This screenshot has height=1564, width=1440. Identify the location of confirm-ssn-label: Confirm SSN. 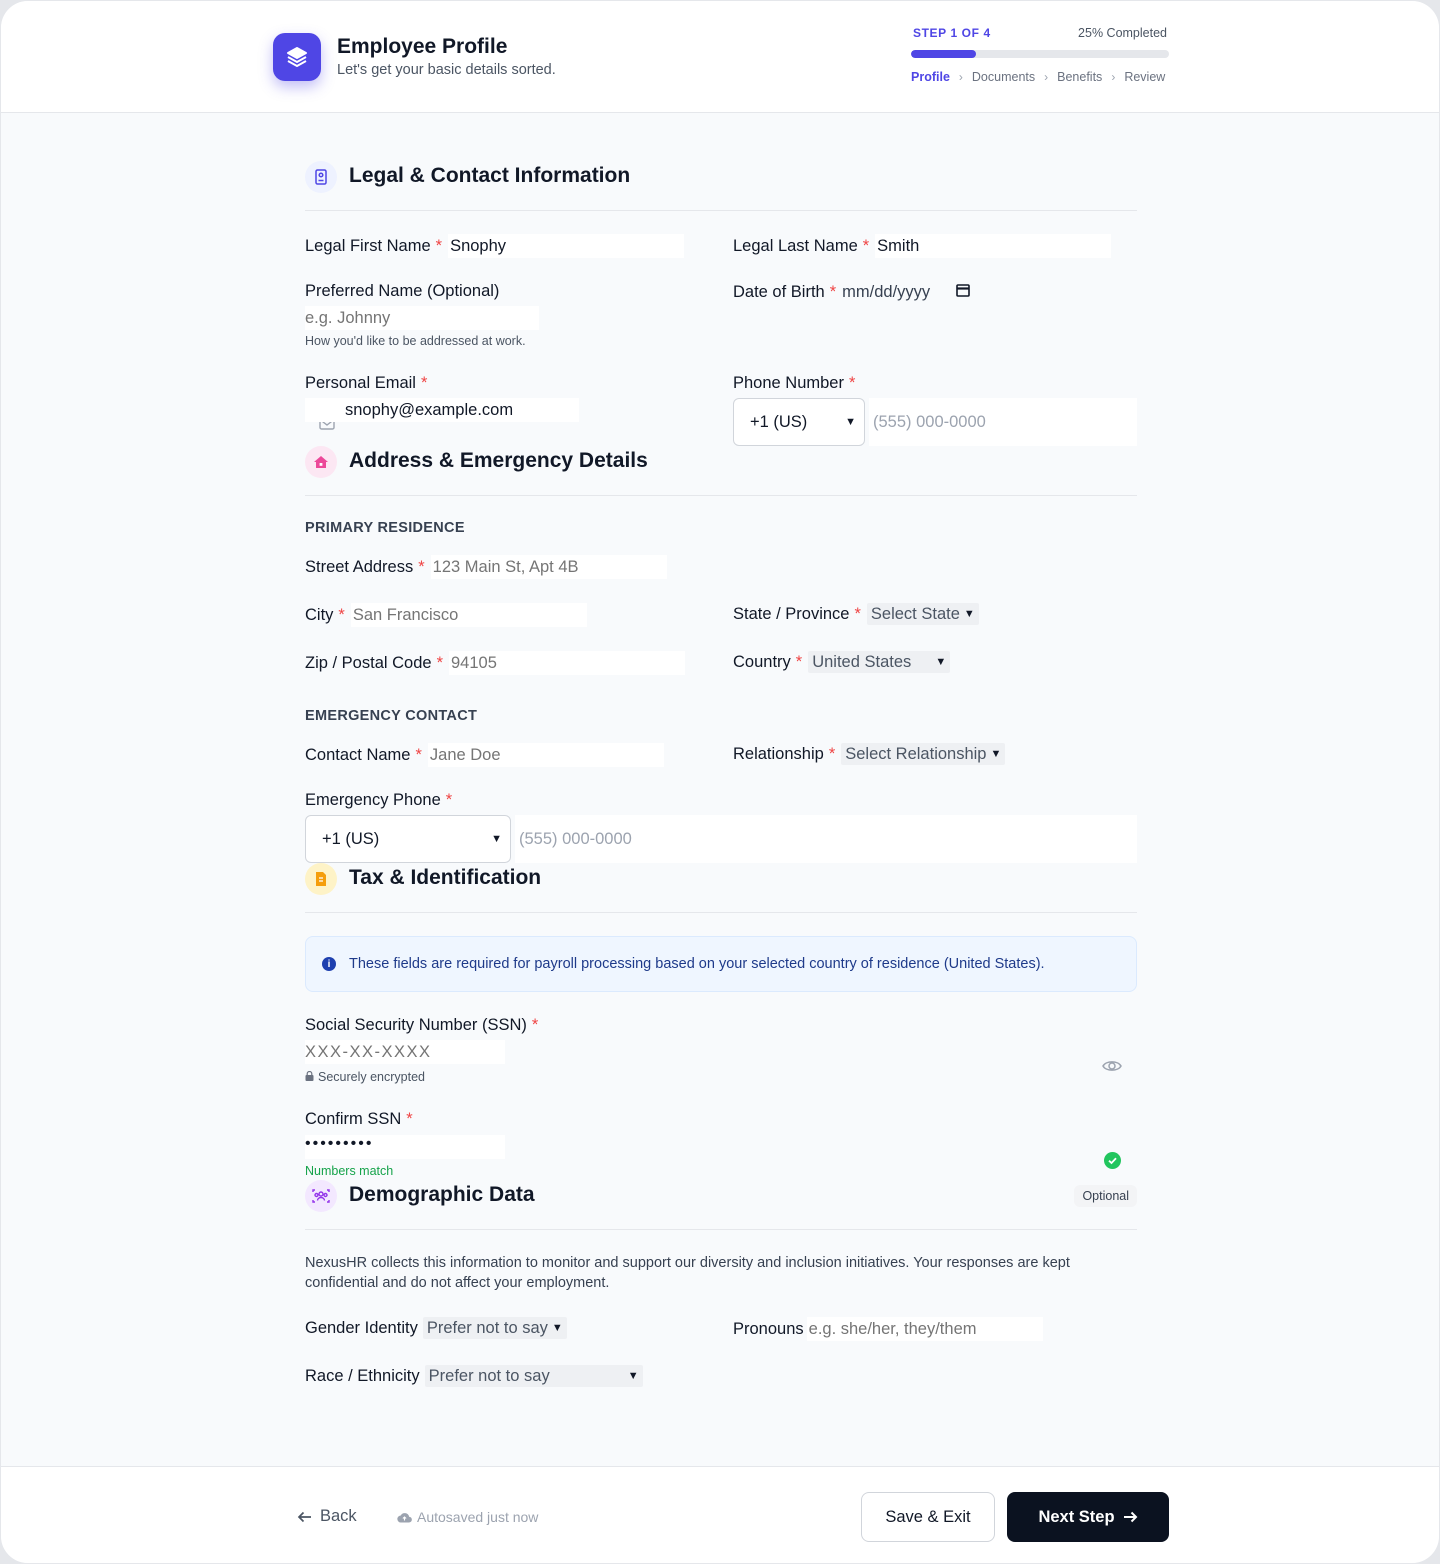
(353, 1119).